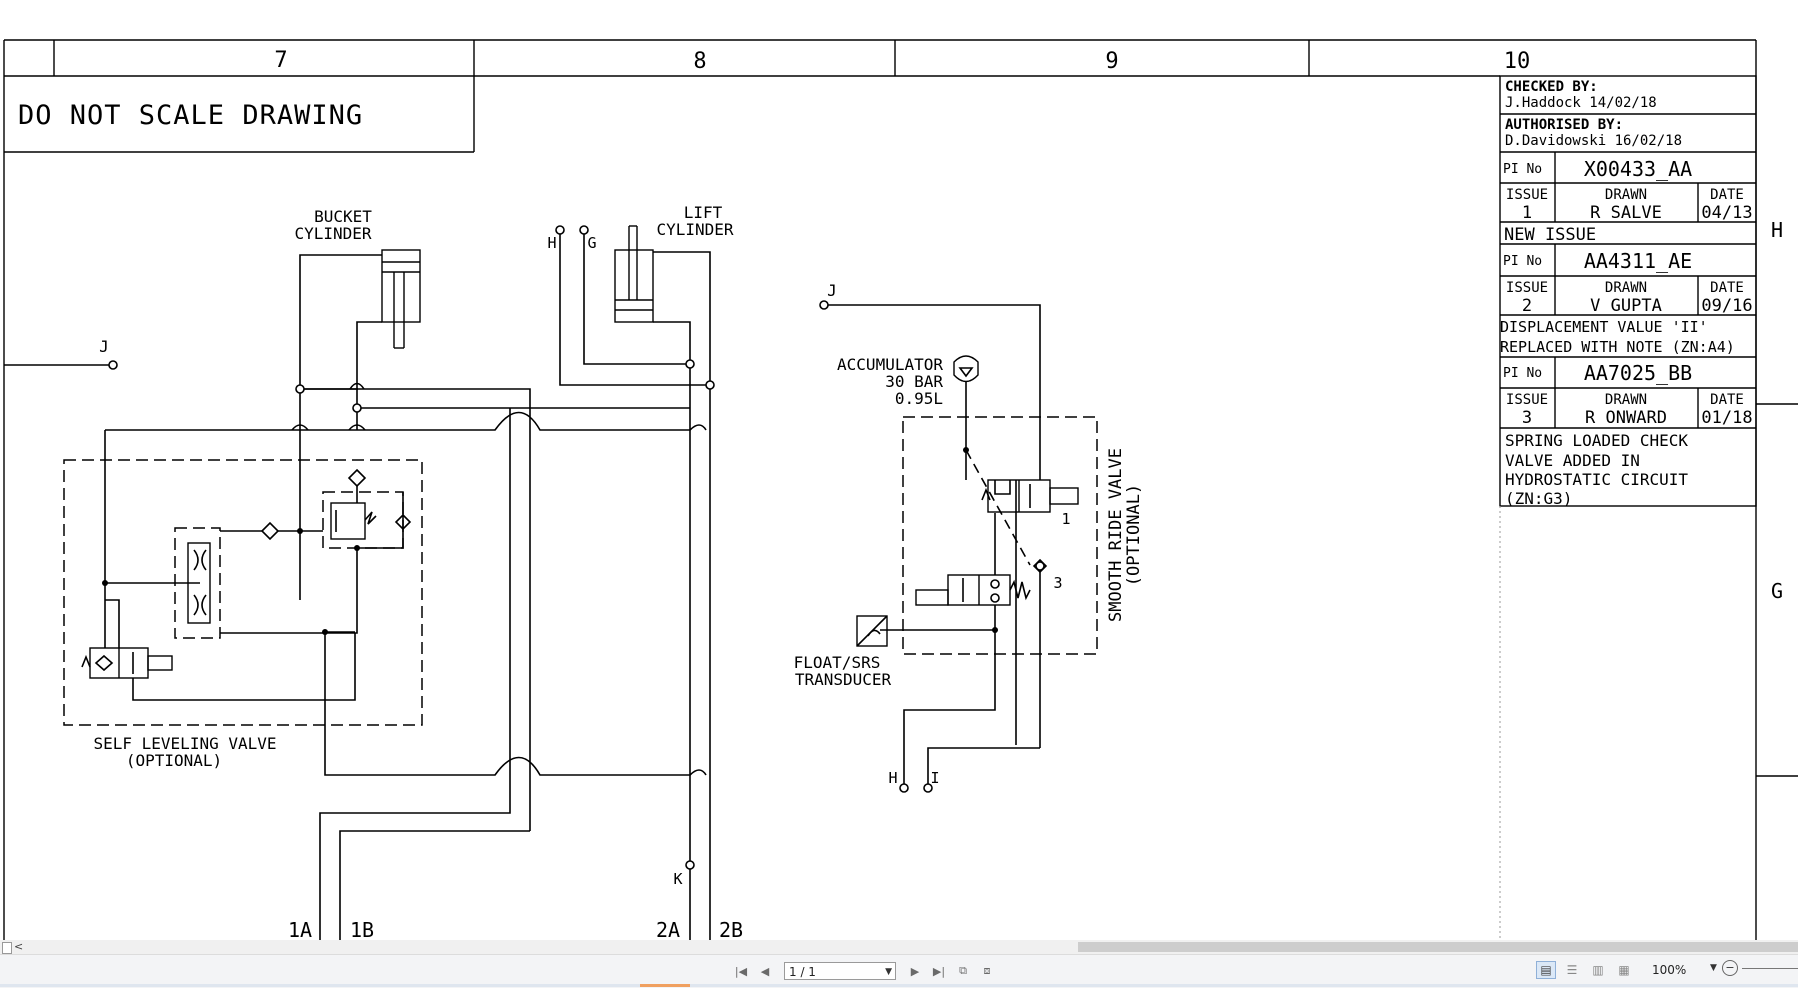 The height and width of the screenshot is (988, 1798). Describe the element at coordinates (1727, 195) in the screenshot. I see `date-label-1: DATE` at that location.